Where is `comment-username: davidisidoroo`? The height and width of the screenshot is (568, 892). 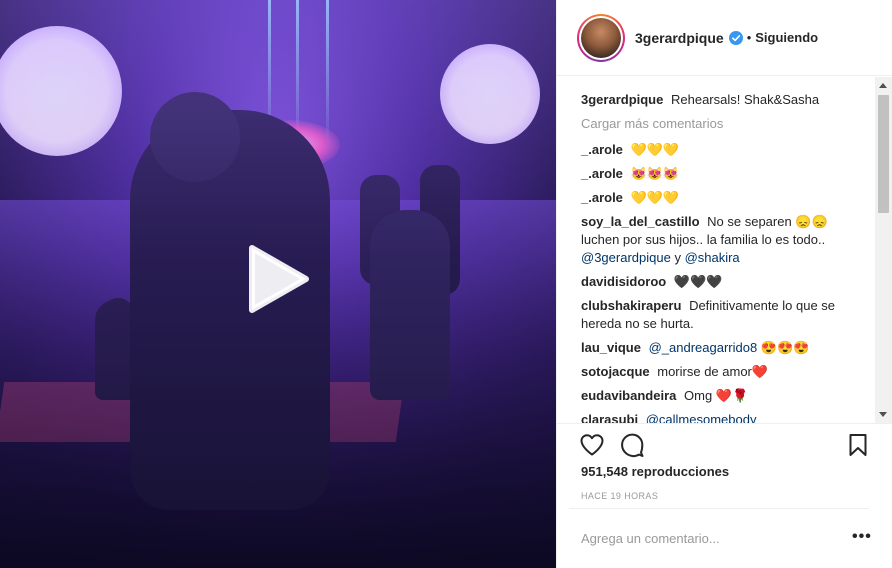
comment-username: davidisidoroo is located at coordinates (623, 281).